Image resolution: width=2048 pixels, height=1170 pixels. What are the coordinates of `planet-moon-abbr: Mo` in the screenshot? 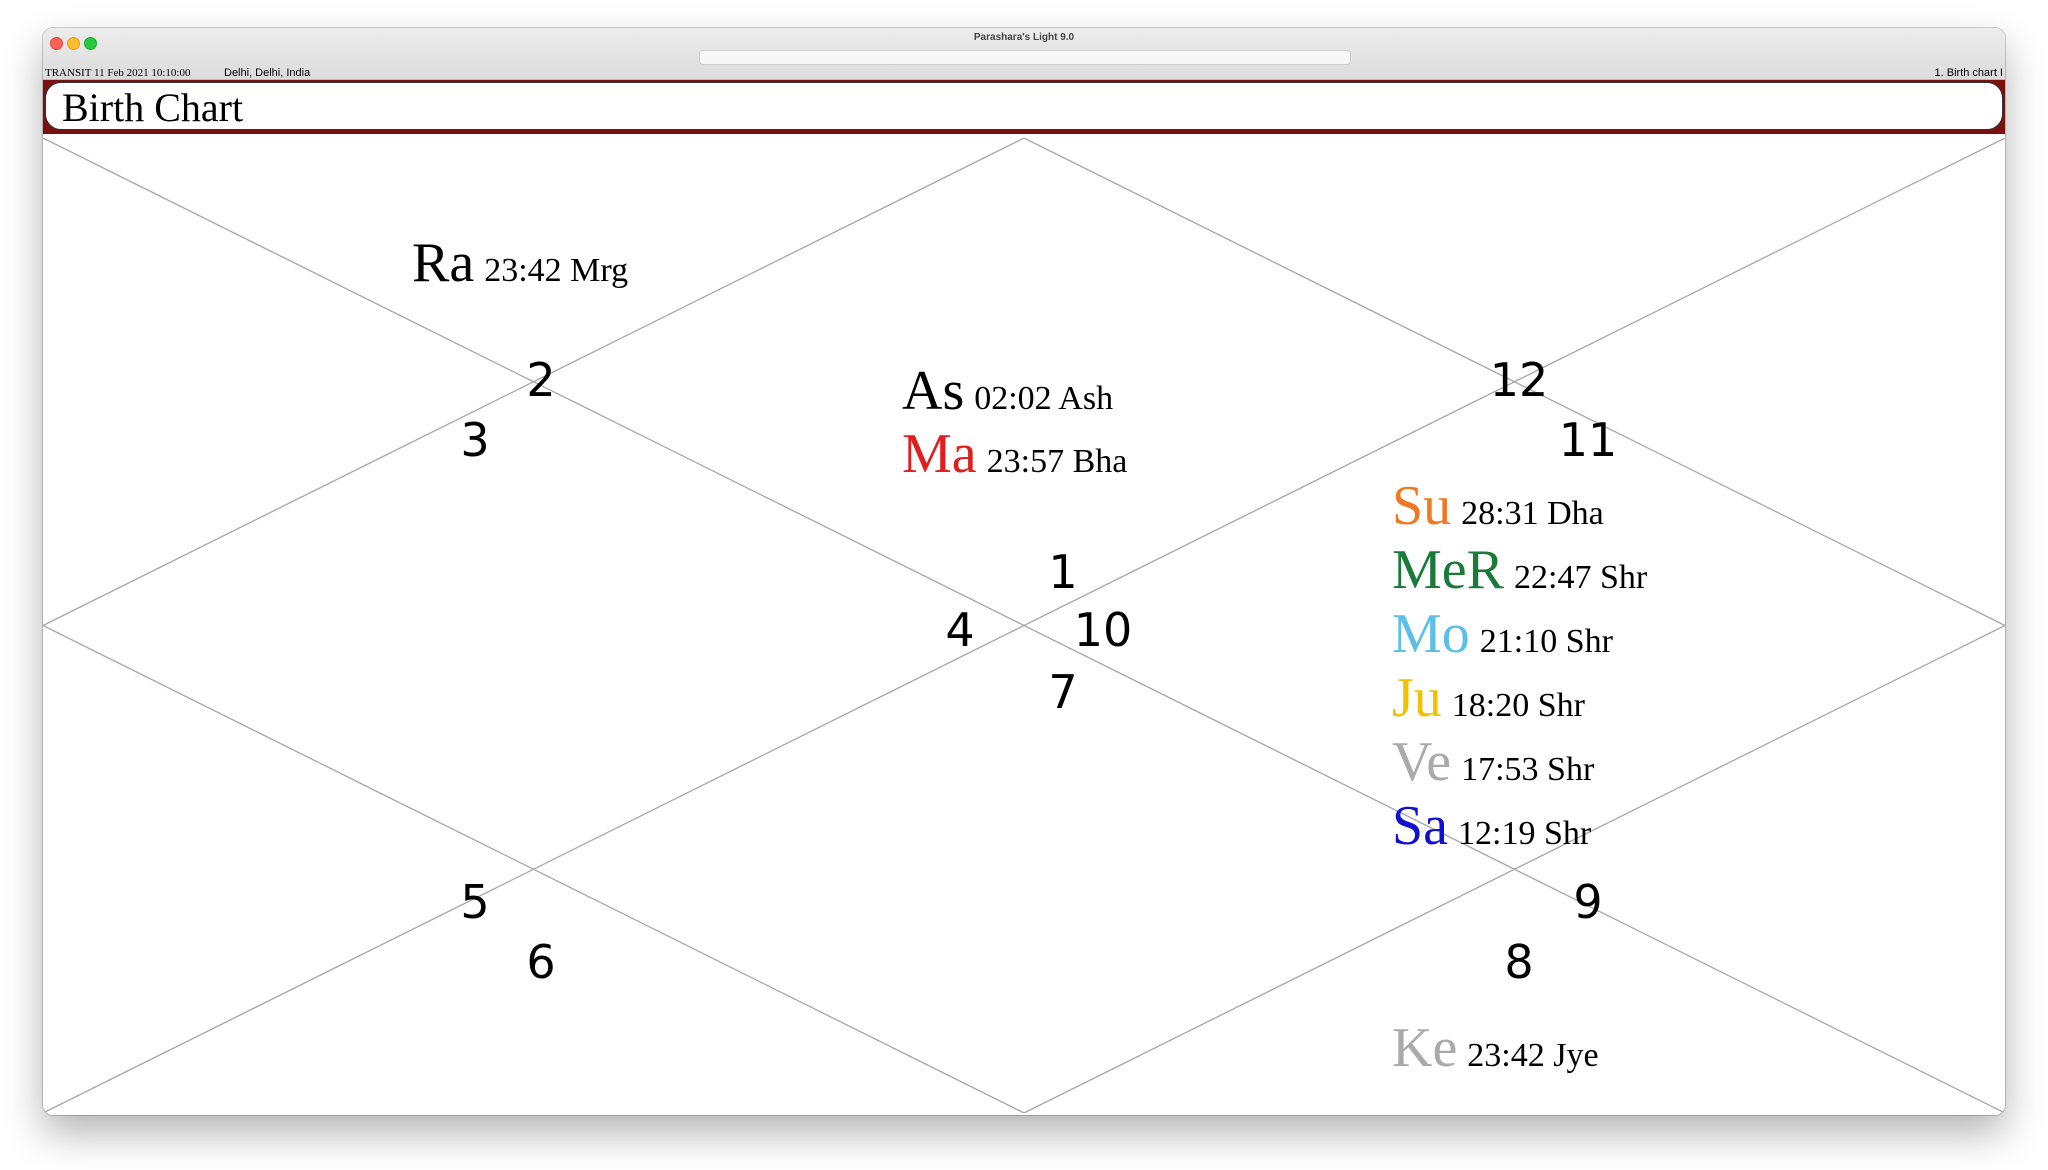 It's located at (1431, 634).